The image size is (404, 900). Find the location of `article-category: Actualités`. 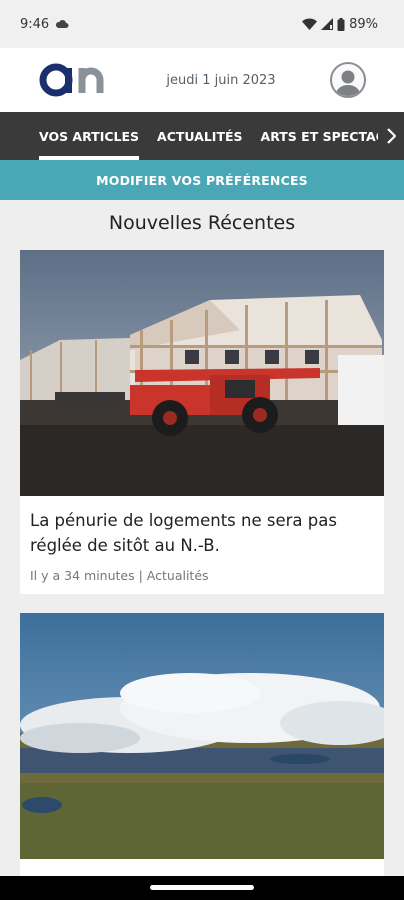

article-category: Actualités is located at coordinates (178, 575).